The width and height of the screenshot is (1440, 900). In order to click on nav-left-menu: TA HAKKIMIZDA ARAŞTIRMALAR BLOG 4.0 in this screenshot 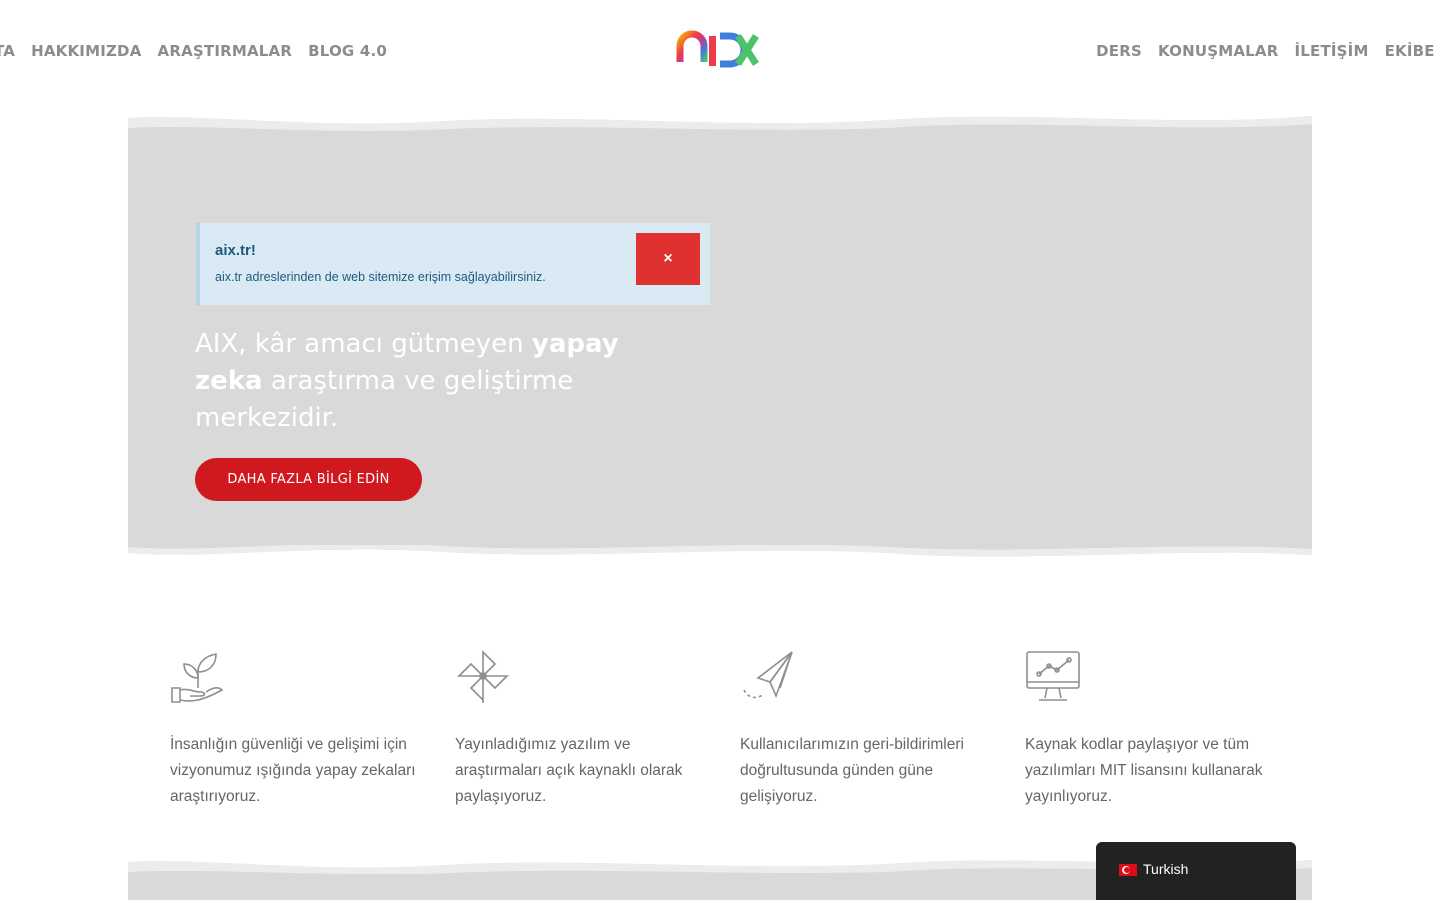, I will do `click(193, 51)`.